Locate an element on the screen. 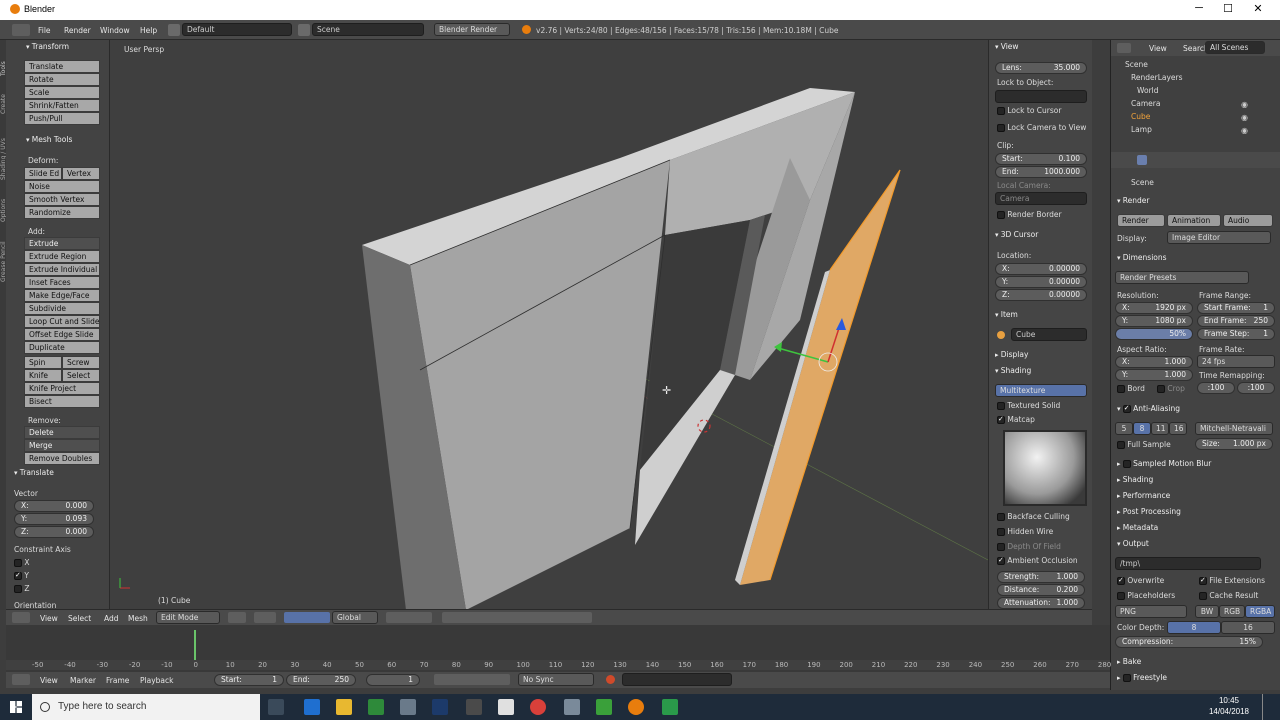 The height and width of the screenshot is (720, 1280). anti-aliasing-checkbox is located at coordinates (1126, 409).